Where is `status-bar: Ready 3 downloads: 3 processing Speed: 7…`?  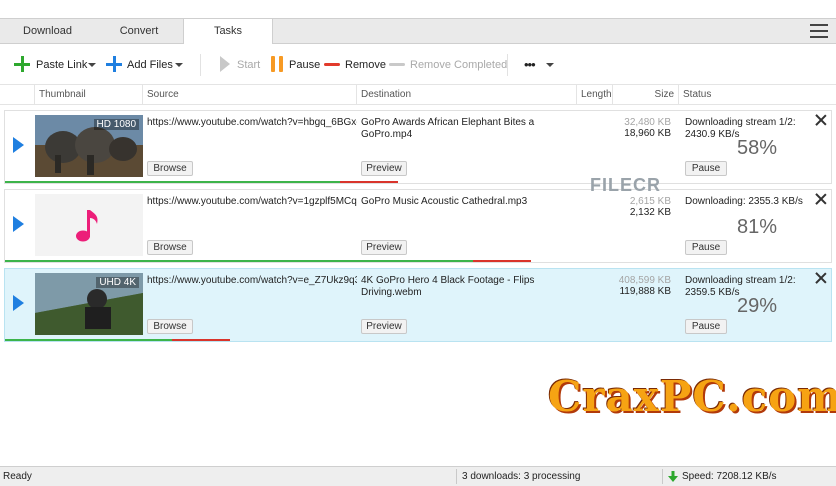 status-bar: Ready 3 downloads: 3 processing Speed: 7… is located at coordinates (418, 476).